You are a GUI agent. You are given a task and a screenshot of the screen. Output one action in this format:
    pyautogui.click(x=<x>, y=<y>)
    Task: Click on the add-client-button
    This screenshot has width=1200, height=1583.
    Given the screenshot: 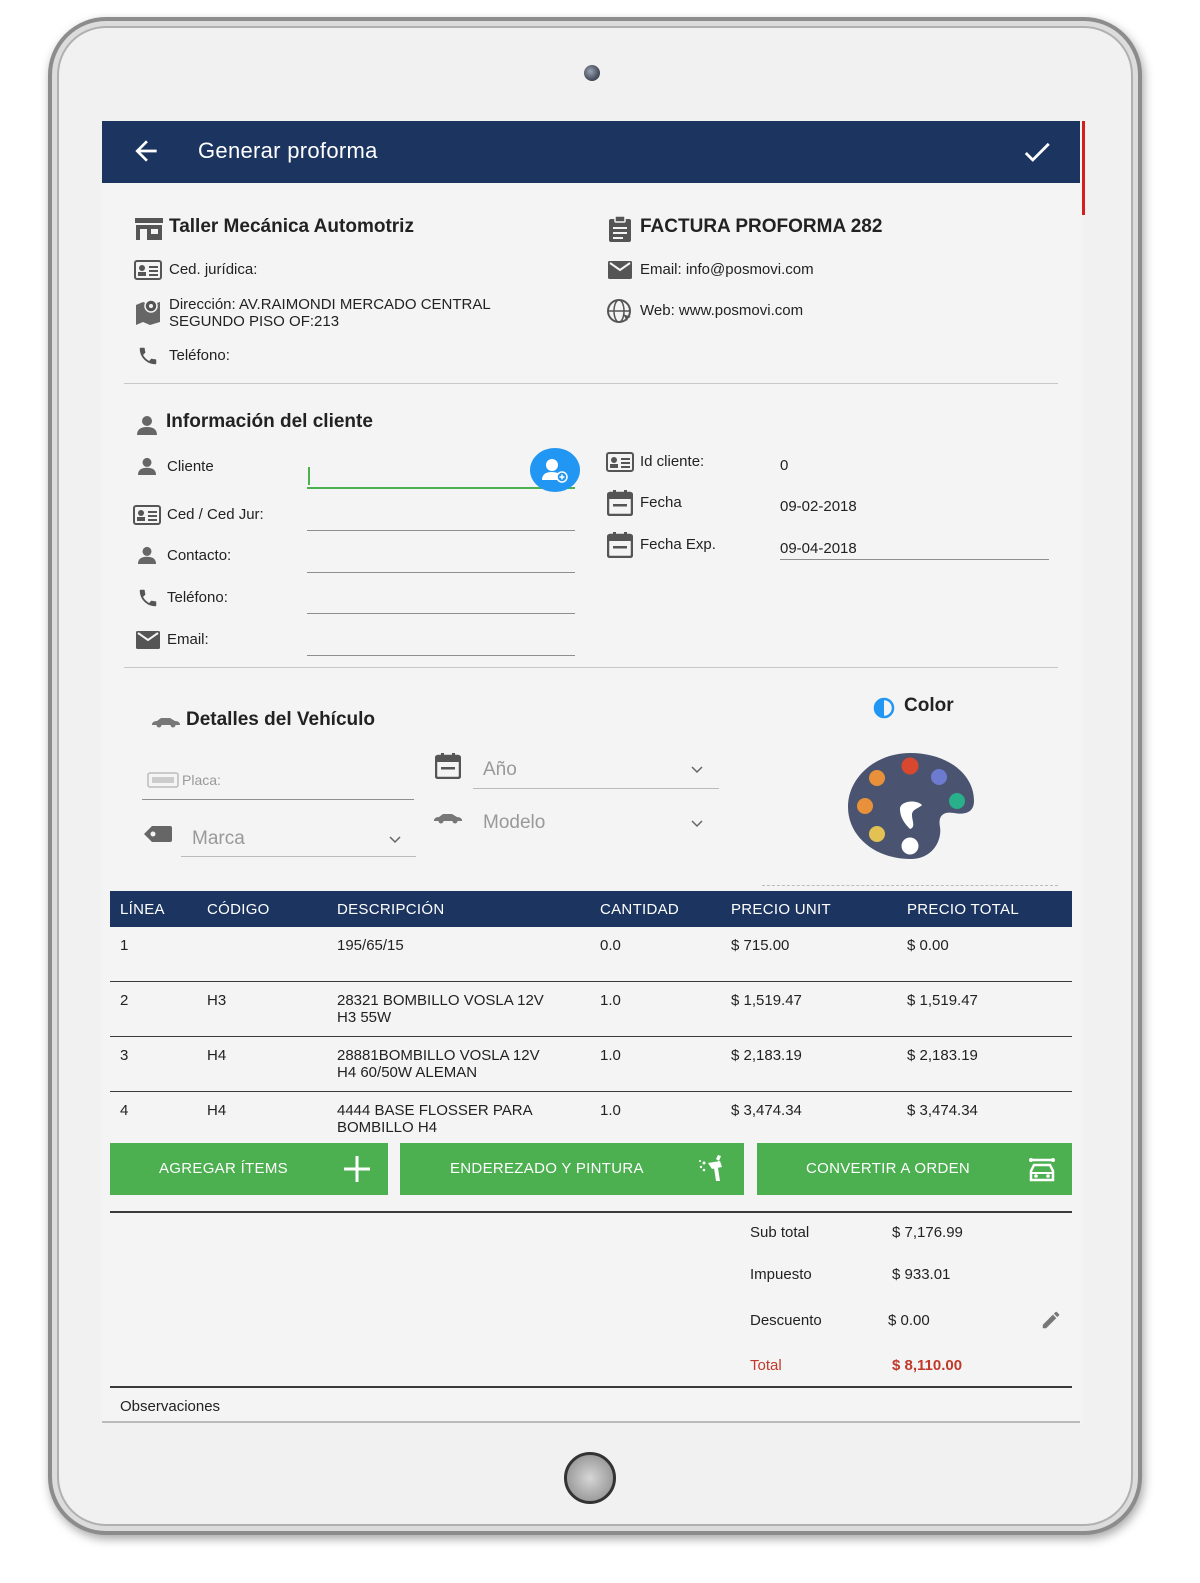 What is the action you would take?
    pyautogui.click(x=555, y=470)
    